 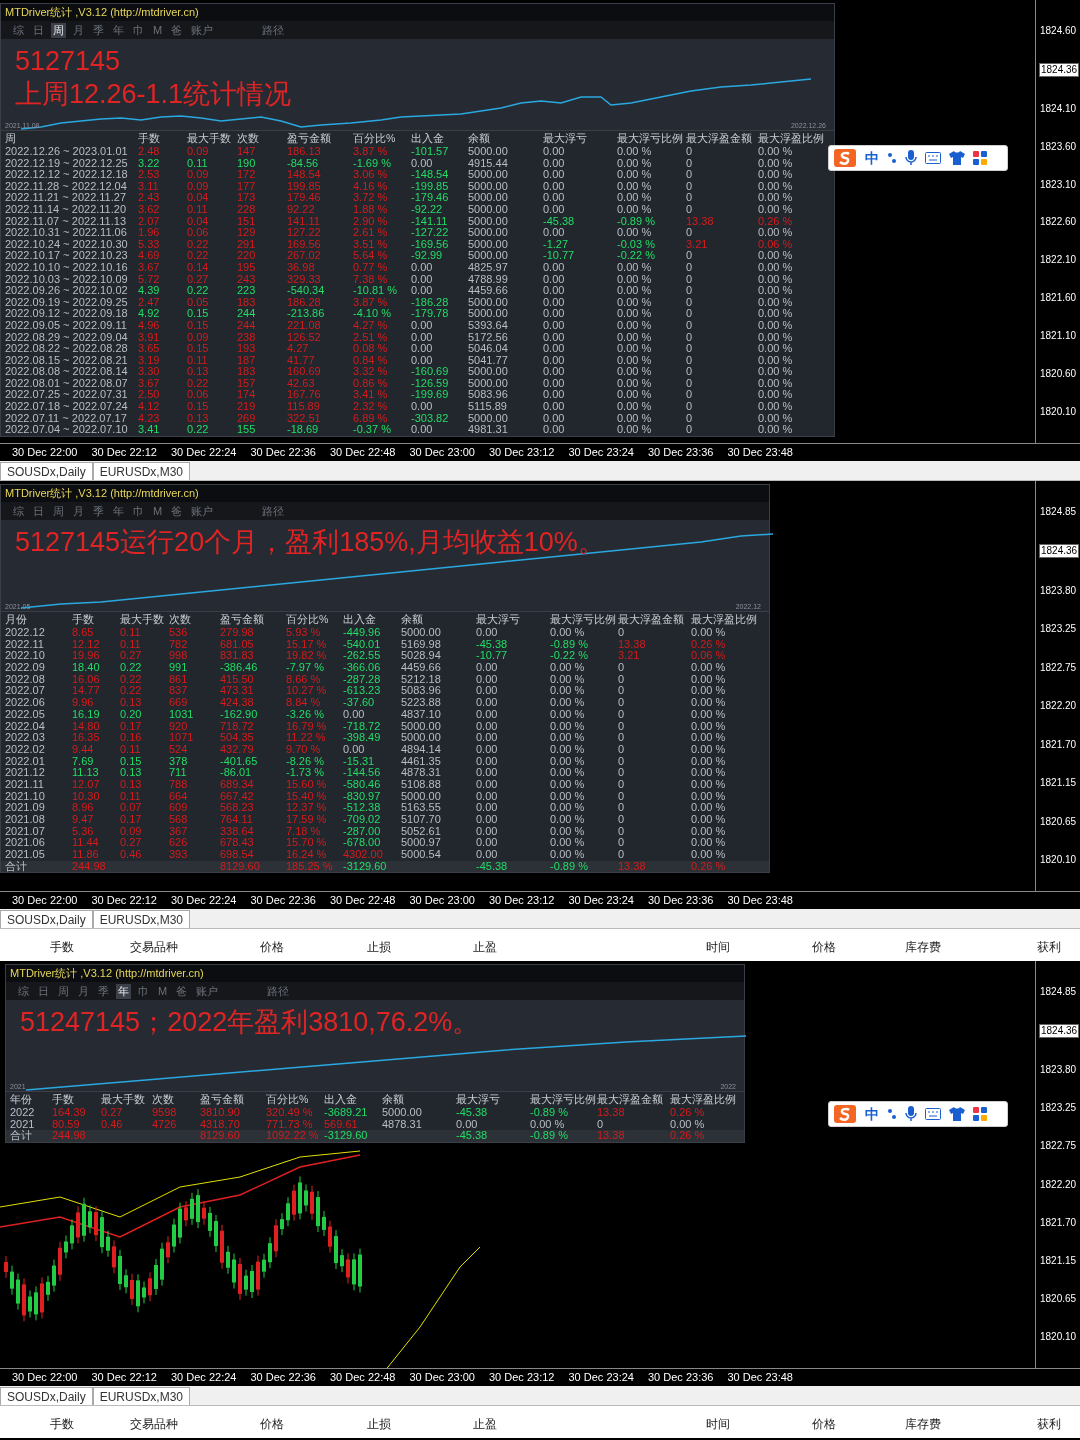 What do you see at coordinates (67, 372) in the screenshot?
I see `table-cell-text: 2022.08.08 ~ 2022.08.14` at bounding box center [67, 372].